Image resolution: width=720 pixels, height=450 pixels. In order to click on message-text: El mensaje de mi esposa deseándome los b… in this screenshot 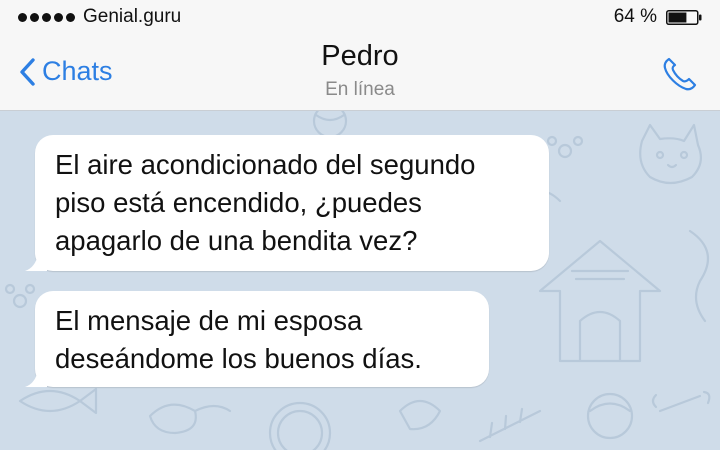, I will do `click(238, 339)`.